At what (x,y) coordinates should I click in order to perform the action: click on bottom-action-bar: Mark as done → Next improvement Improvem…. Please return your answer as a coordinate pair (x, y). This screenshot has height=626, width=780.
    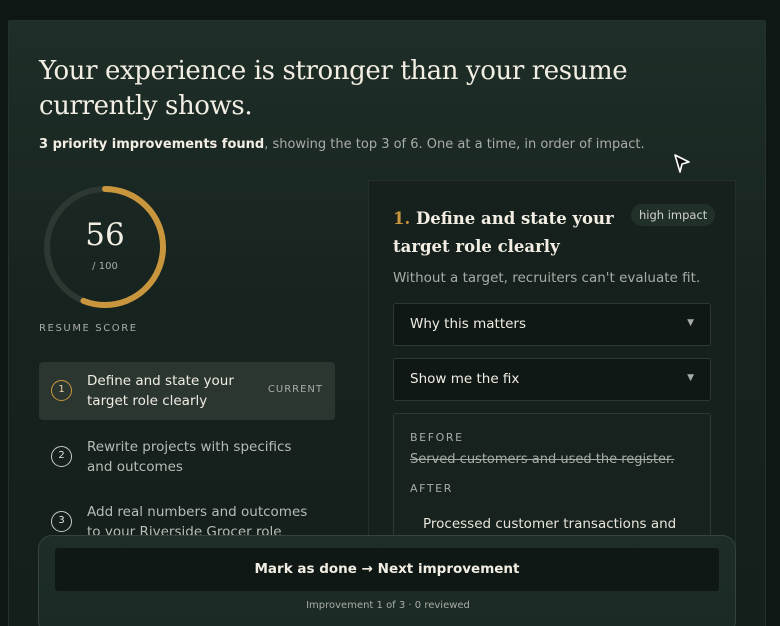
    Looking at the image, I should click on (387, 580).